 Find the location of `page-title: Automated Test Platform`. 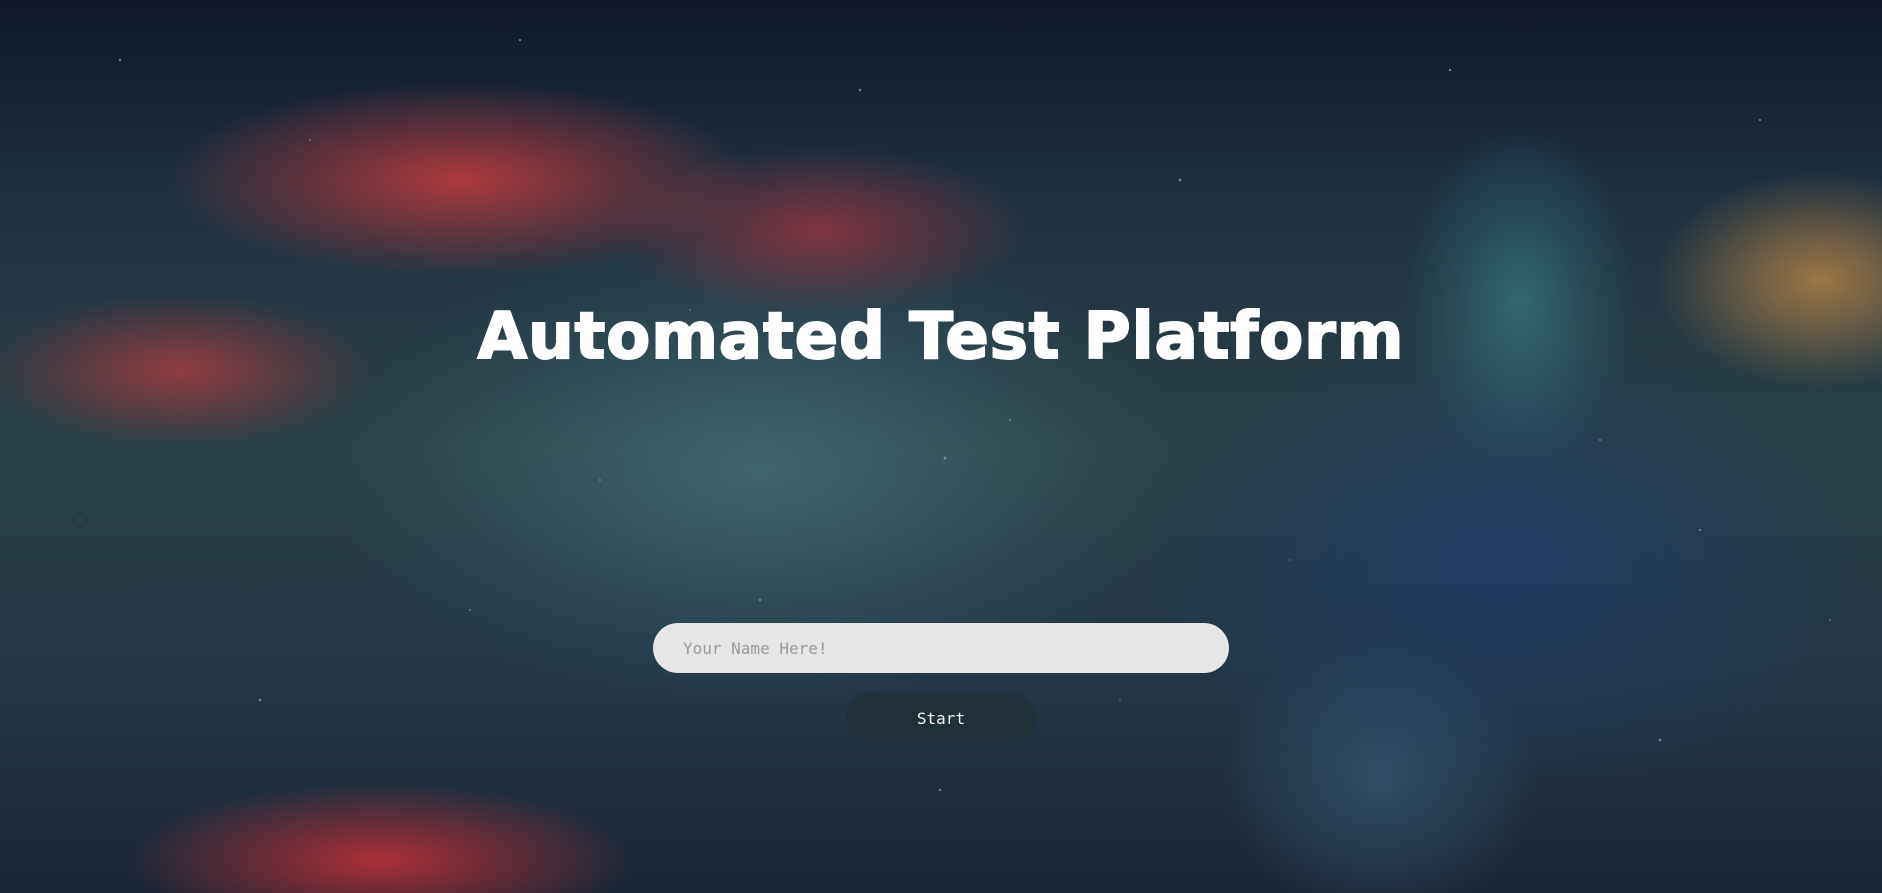

page-title: Automated Test Platform is located at coordinates (941, 337).